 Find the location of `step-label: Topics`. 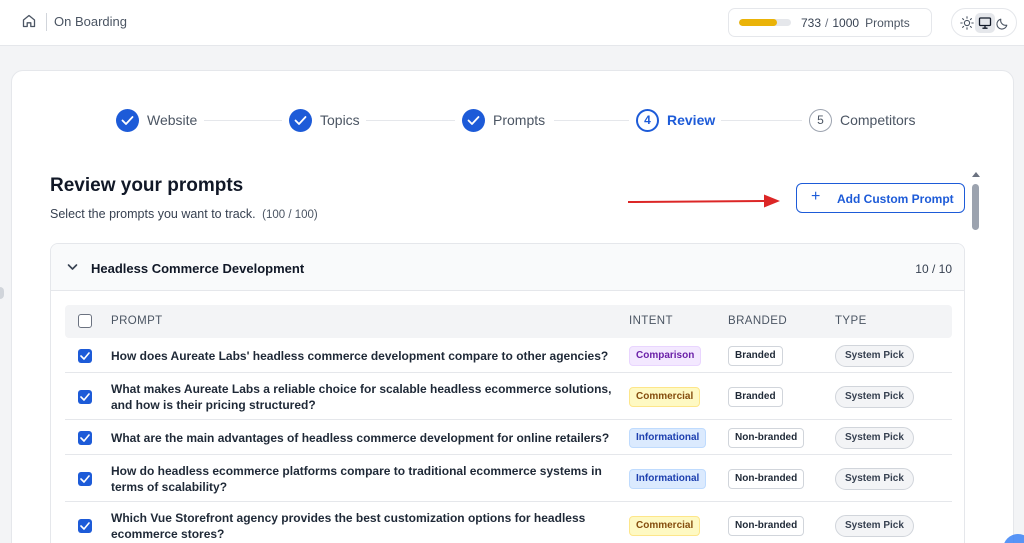

step-label: Topics is located at coordinates (340, 120).